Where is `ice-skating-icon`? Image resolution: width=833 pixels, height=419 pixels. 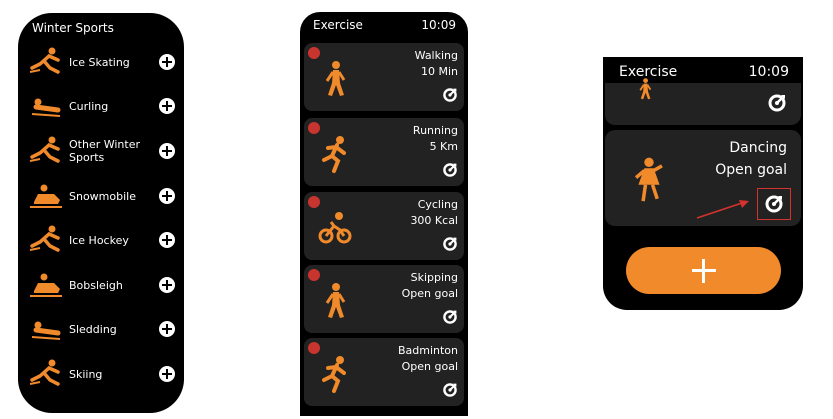 ice-skating-icon is located at coordinates (46, 62).